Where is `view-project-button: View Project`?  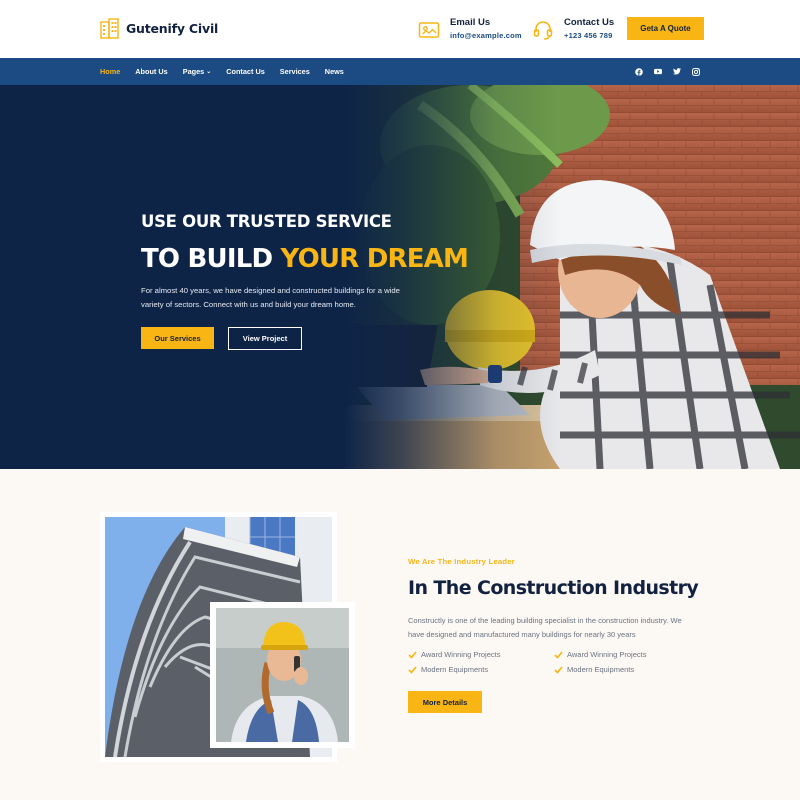 view-project-button: View Project is located at coordinates (265, 338).